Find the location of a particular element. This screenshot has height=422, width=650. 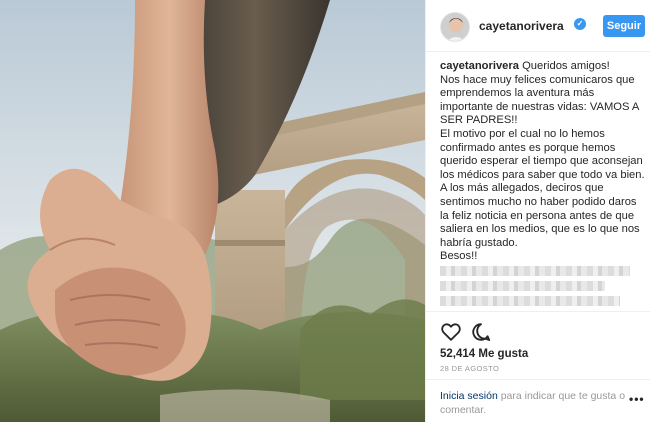

avatar-image is located at coordinates (455, 27).